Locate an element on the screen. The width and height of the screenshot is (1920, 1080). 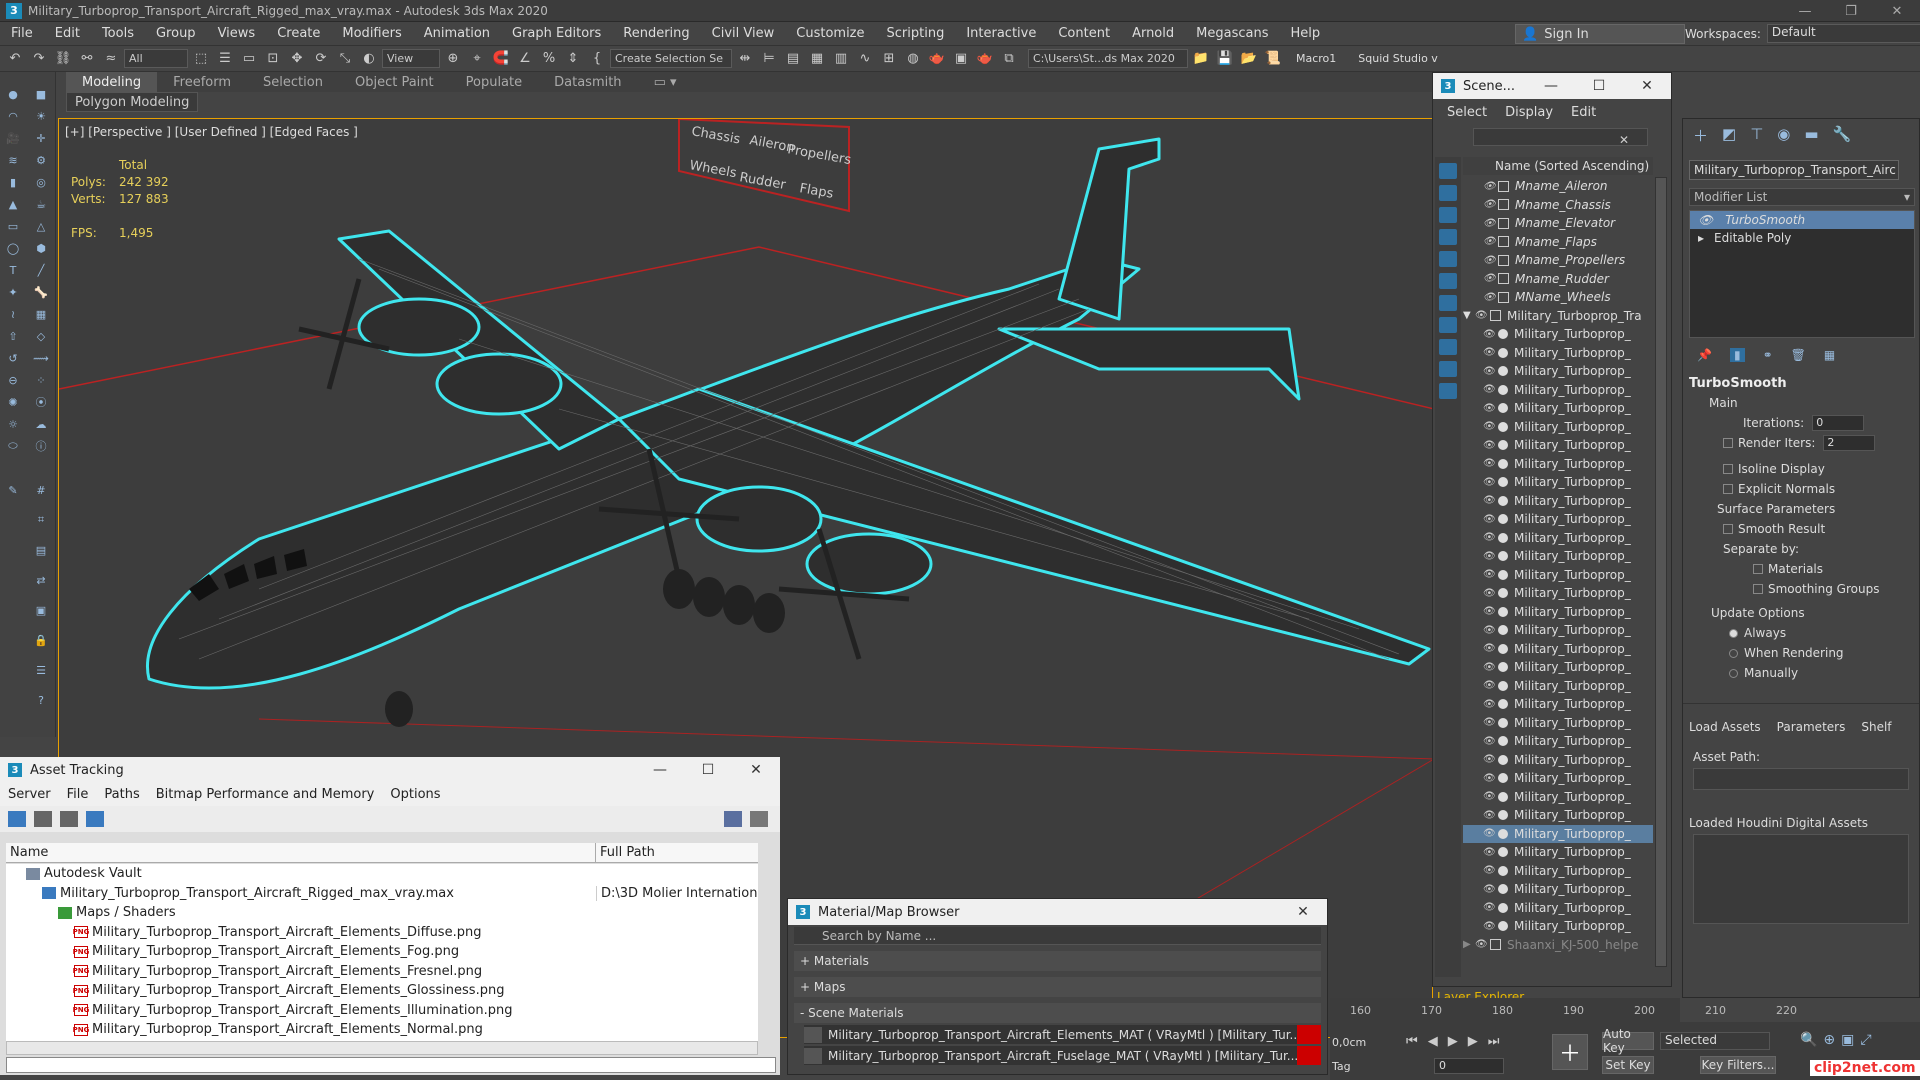
light-icon: ☀ is located at coordinates (41, 116).